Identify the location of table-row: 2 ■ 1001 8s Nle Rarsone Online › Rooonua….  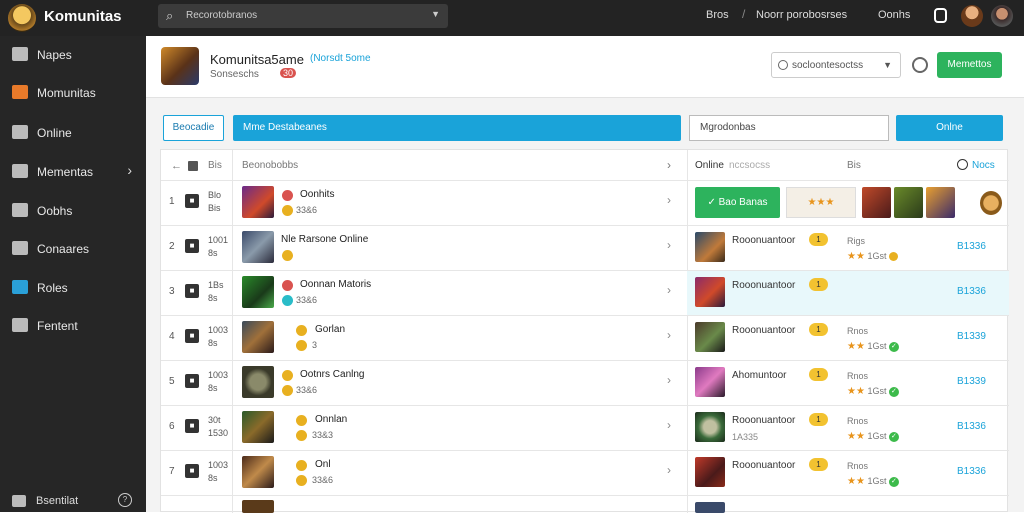
(585, 248).